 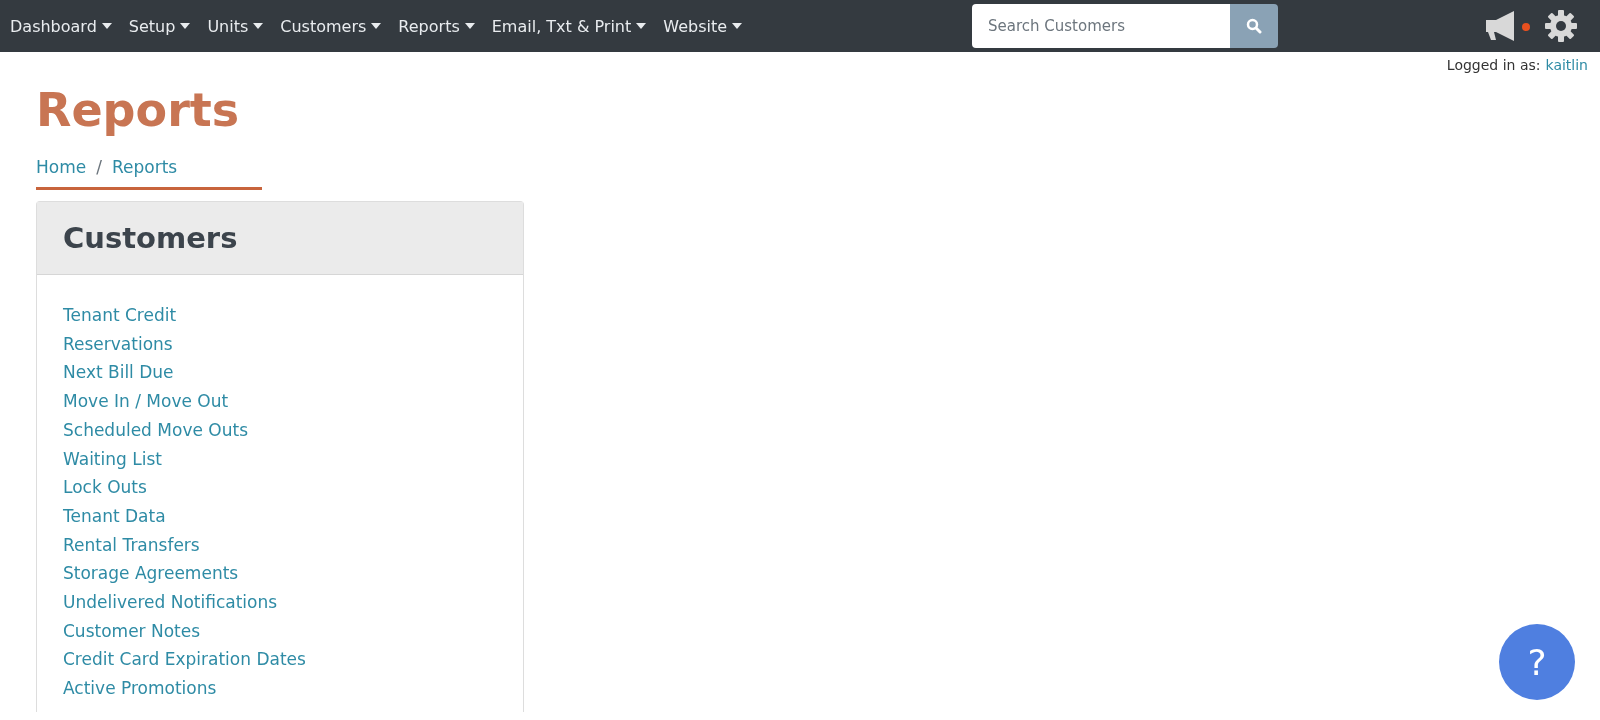 What do you see at coordinates (144, 167) in the screenshot?
I see `breadcrumb-link: Reports` at bounding box center [144, 167].